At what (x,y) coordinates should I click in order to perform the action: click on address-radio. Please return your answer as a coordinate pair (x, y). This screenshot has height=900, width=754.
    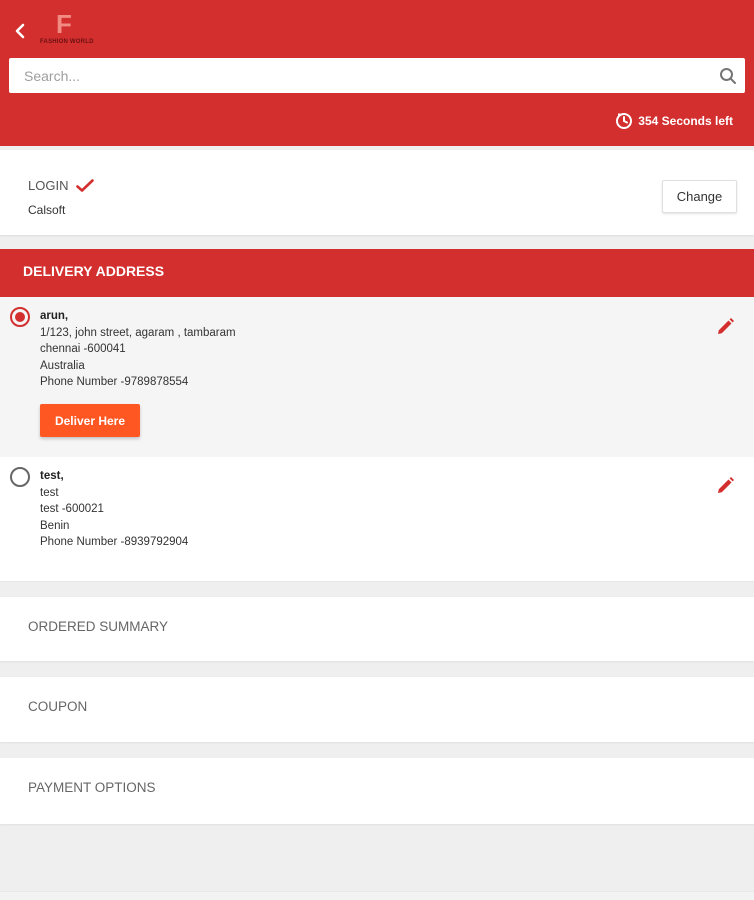
    Looking at the image, I should click on (20, 477).